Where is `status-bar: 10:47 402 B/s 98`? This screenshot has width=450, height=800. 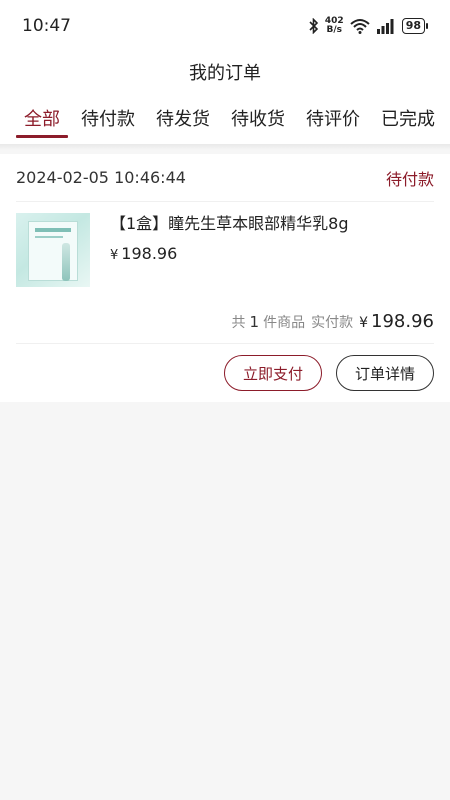
status-bar: 10:47 402 B/s 98 is located at coordinates (225, 26).